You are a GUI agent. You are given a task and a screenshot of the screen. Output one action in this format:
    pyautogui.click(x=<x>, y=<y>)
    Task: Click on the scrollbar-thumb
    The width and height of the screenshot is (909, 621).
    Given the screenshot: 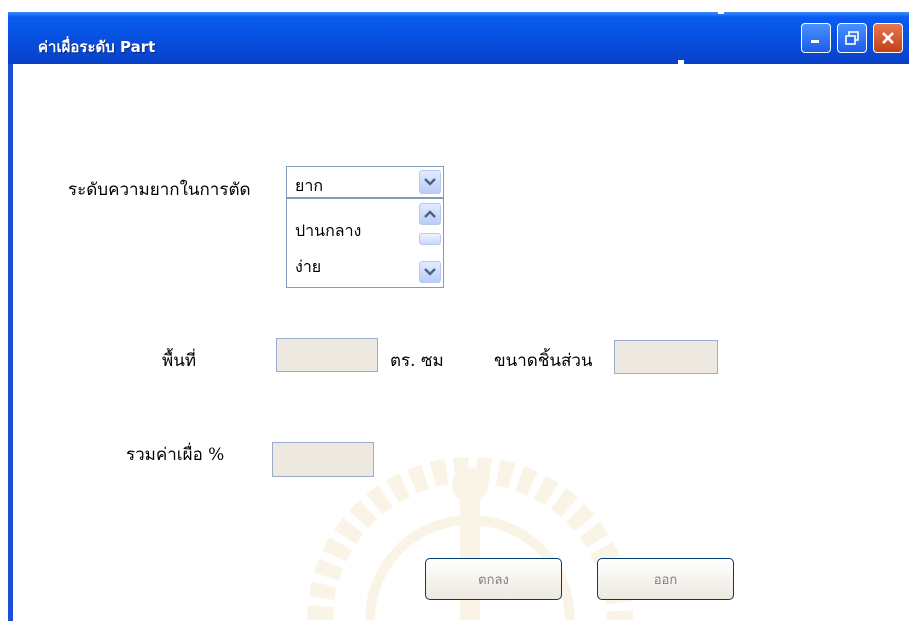 What is the action you would take?
    pyautogui.click(x=430, y=239)
    